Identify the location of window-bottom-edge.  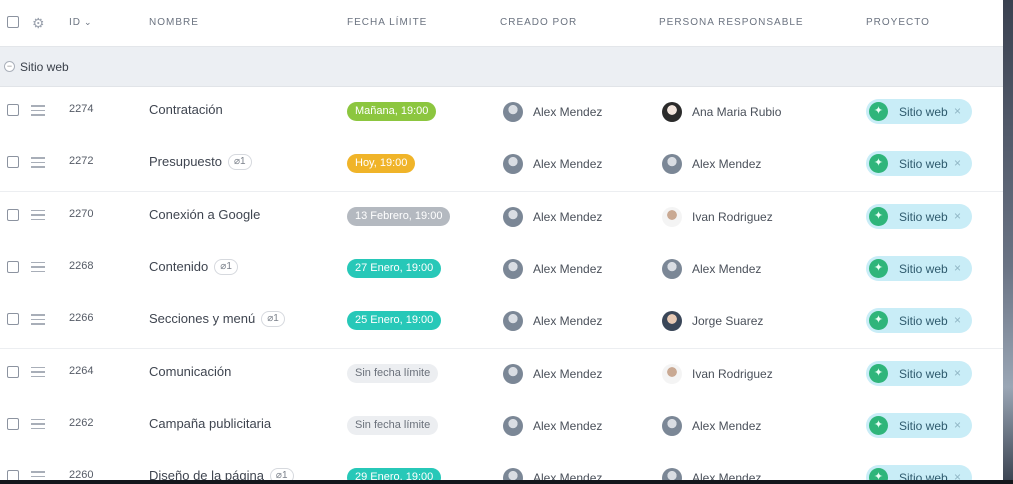
(506, 482).